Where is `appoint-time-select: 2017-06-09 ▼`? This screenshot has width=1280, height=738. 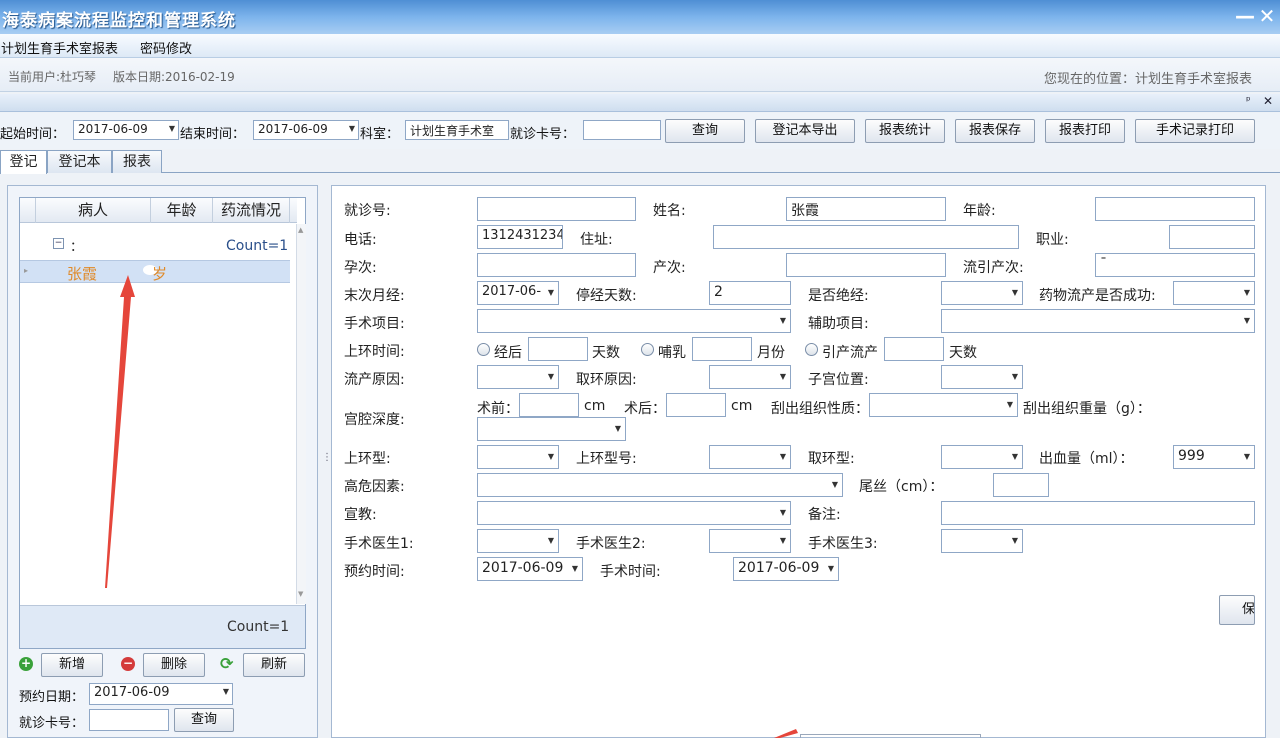 appoint-time-select: 2017-06-09 ▼ is located at coordinates (530, 569).